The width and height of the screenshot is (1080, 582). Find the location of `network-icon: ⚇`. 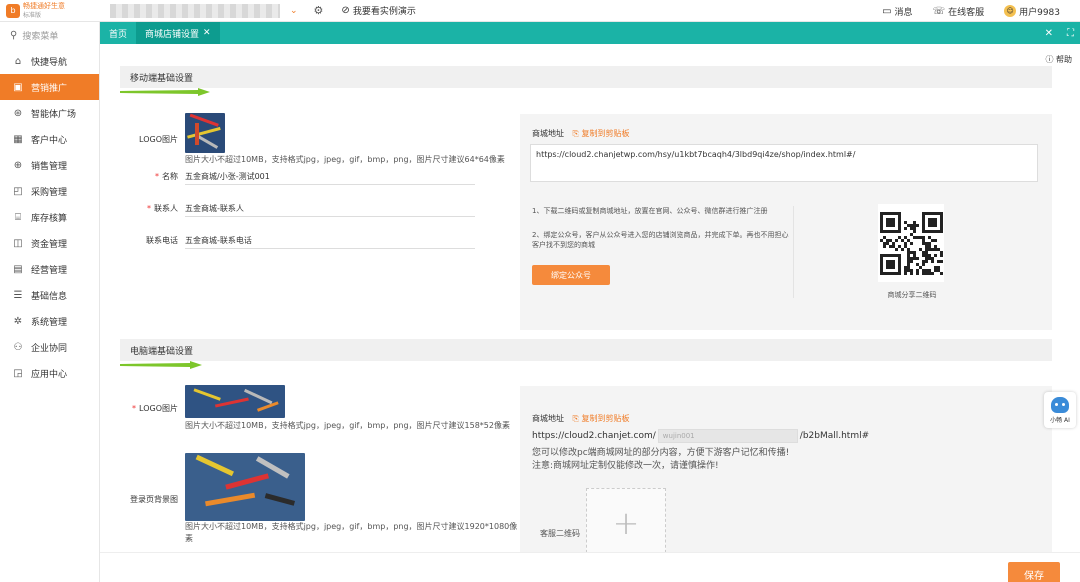

network-icon: ⚇ is located at coordinates (18, 347).